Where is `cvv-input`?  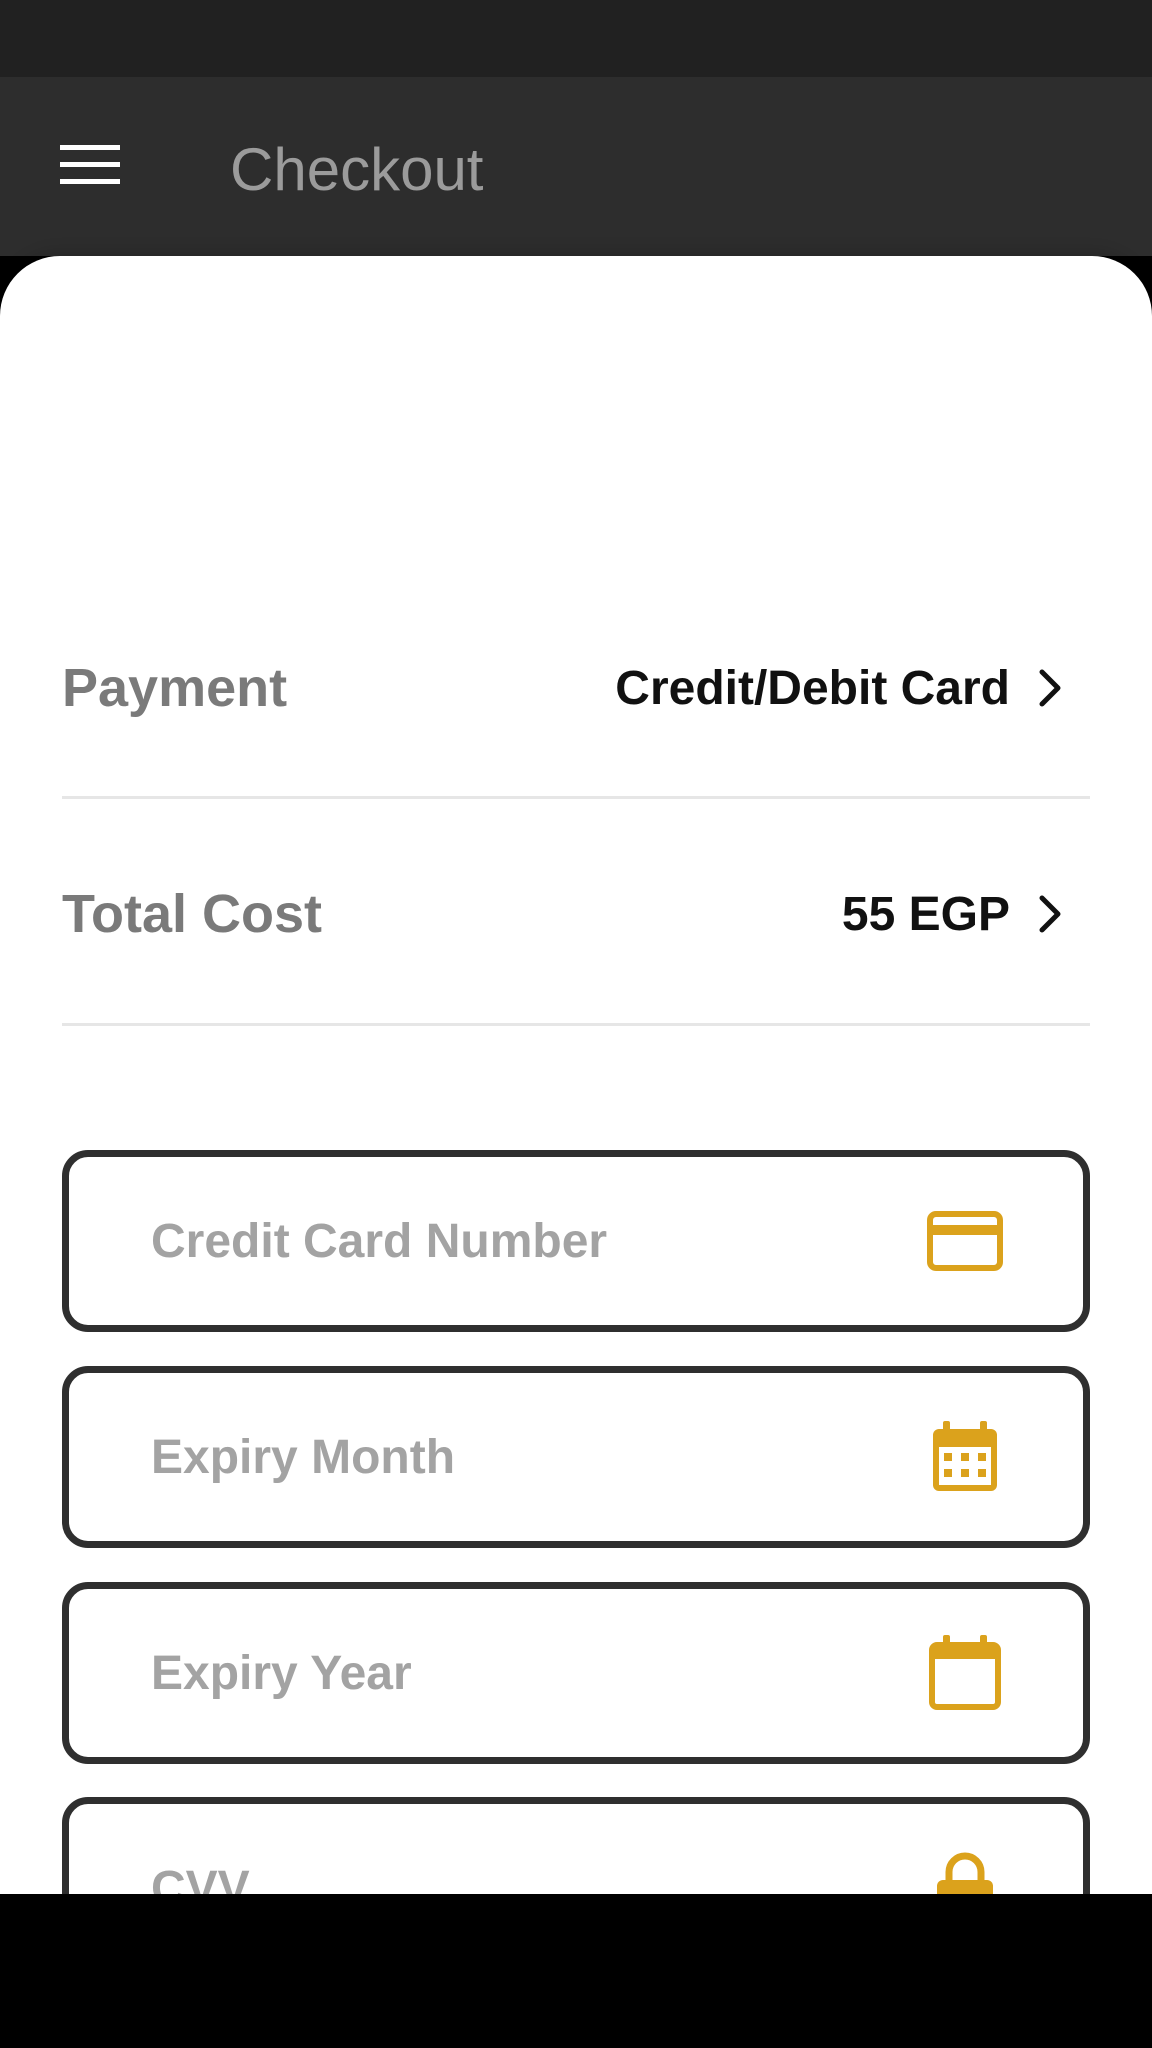
cvv-input is located at coordinates (531, 1849).